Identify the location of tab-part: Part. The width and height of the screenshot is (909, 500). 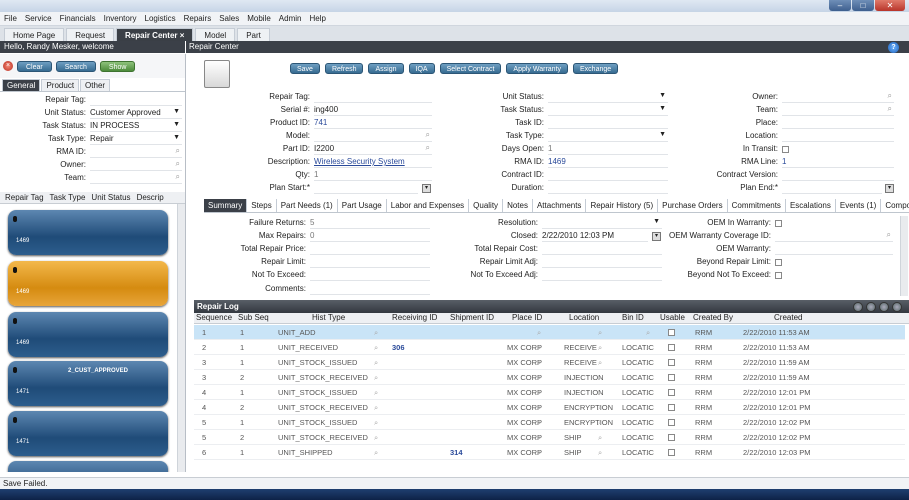
(253, 34).